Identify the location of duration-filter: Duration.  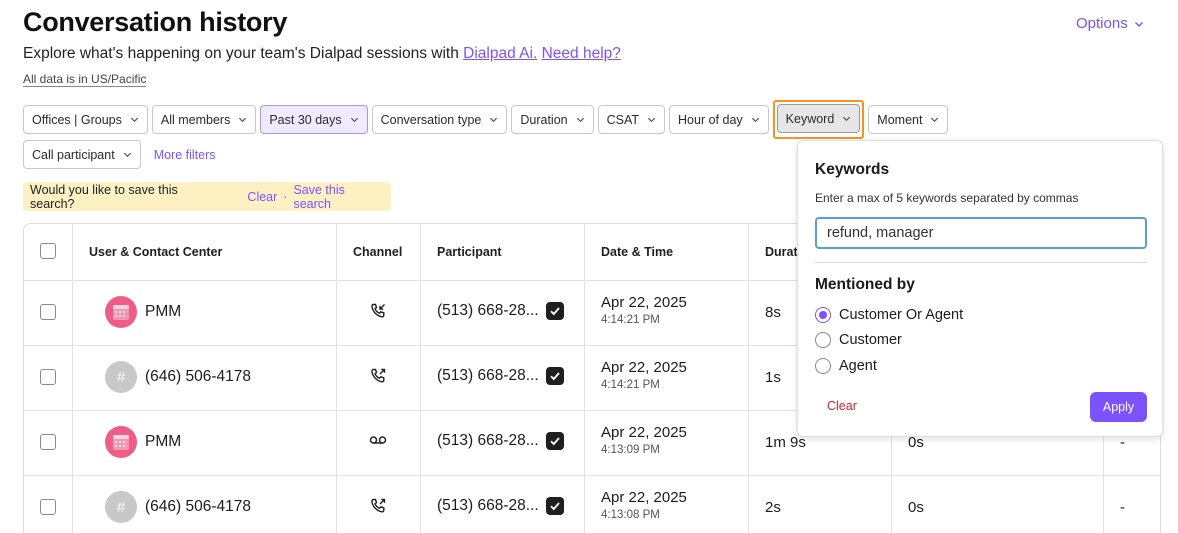
(552, 119).